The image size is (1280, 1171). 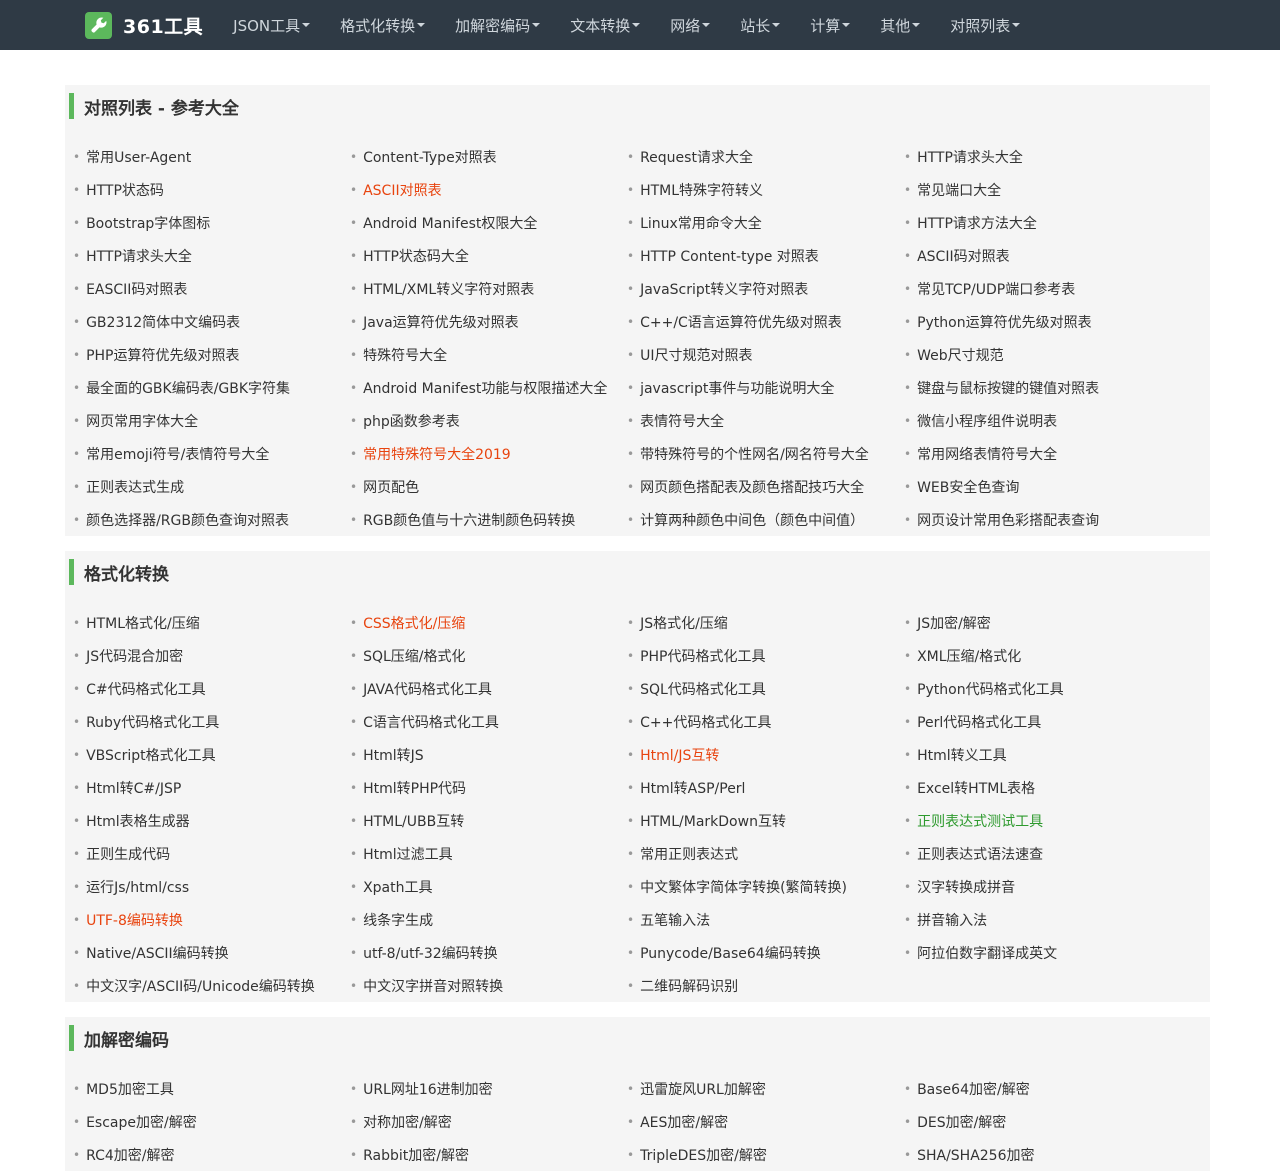 What do you see at coordinates (1042, 853) in the screenshot?
I see `tool-link: • 正则表达式语法速查` at bounding box center [1042, 853].